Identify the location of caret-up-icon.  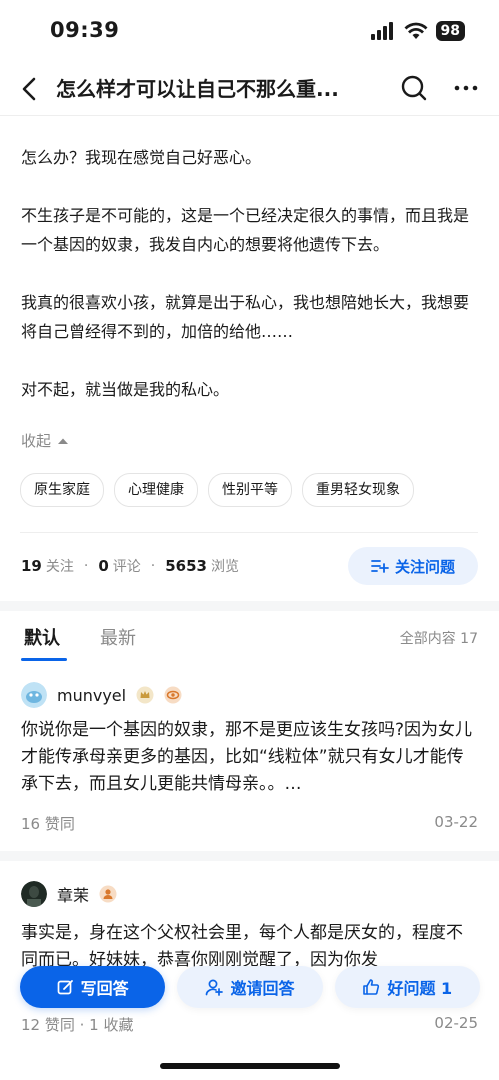
(63, 441).